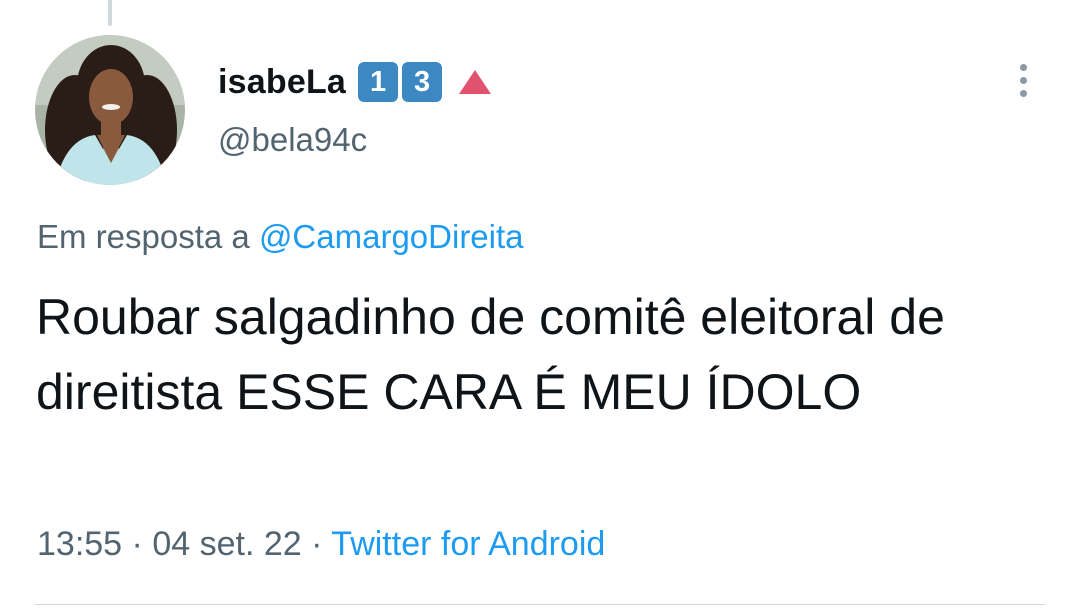 The height and width of the screenshot is (610, 1080). I want to click on tweet-source-link: Twitter for Android, so click(468, 544).